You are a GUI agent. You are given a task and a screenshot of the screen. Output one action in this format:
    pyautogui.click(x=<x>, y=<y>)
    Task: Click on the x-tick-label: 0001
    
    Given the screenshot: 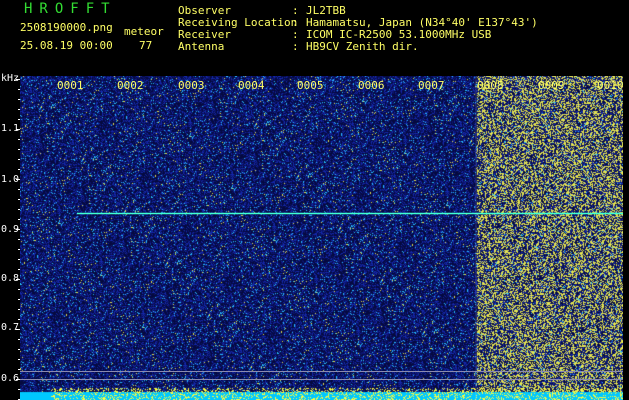 What is the action you would take?
    pyautogui.click(x=70, y=85)
    